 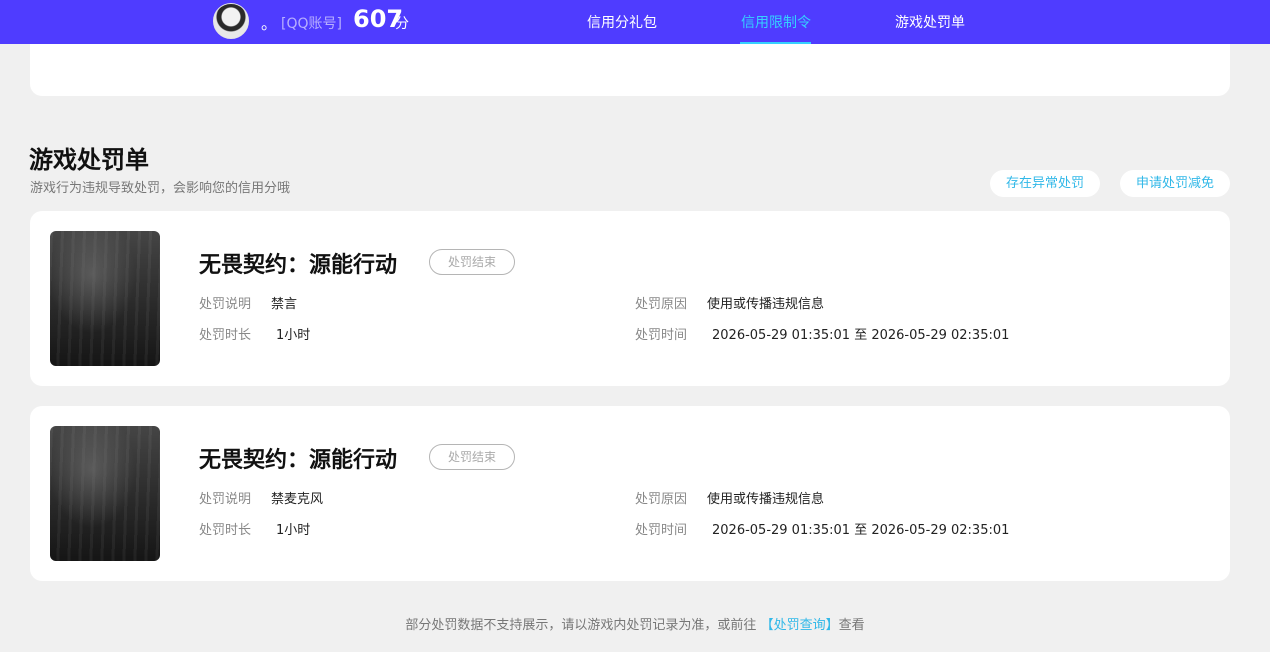 I want to click on nav-credit-restriction: 信用限制令, so click(x=776, y=22).